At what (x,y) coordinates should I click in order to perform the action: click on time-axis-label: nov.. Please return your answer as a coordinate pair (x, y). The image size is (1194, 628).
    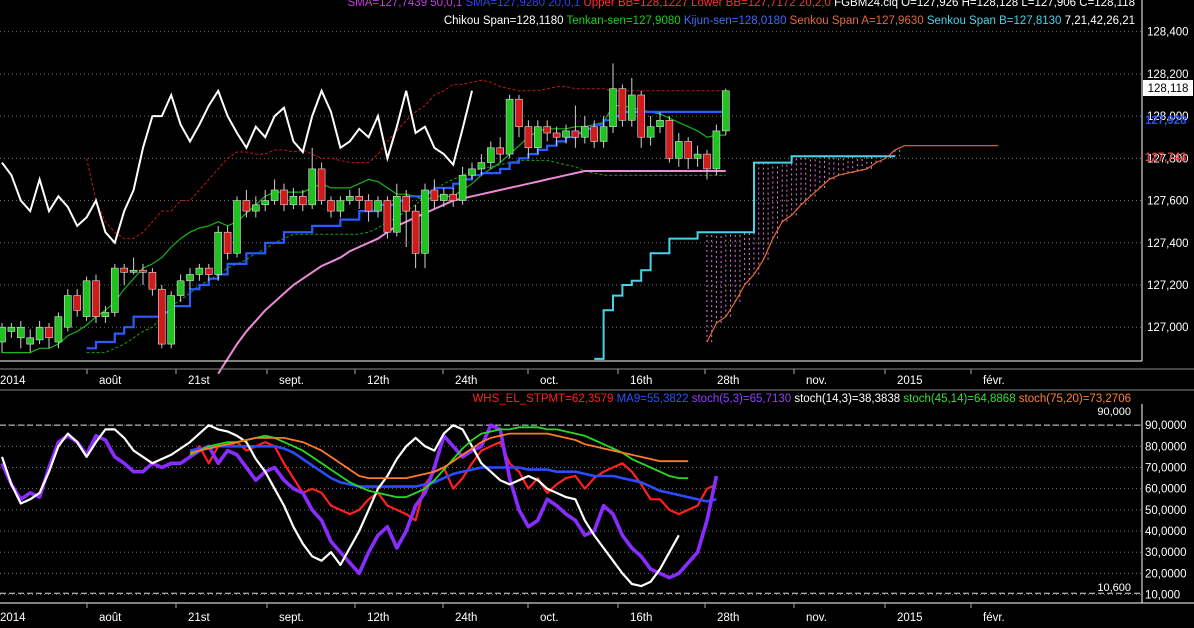
    Looking at the image, I should click on (816, 381).